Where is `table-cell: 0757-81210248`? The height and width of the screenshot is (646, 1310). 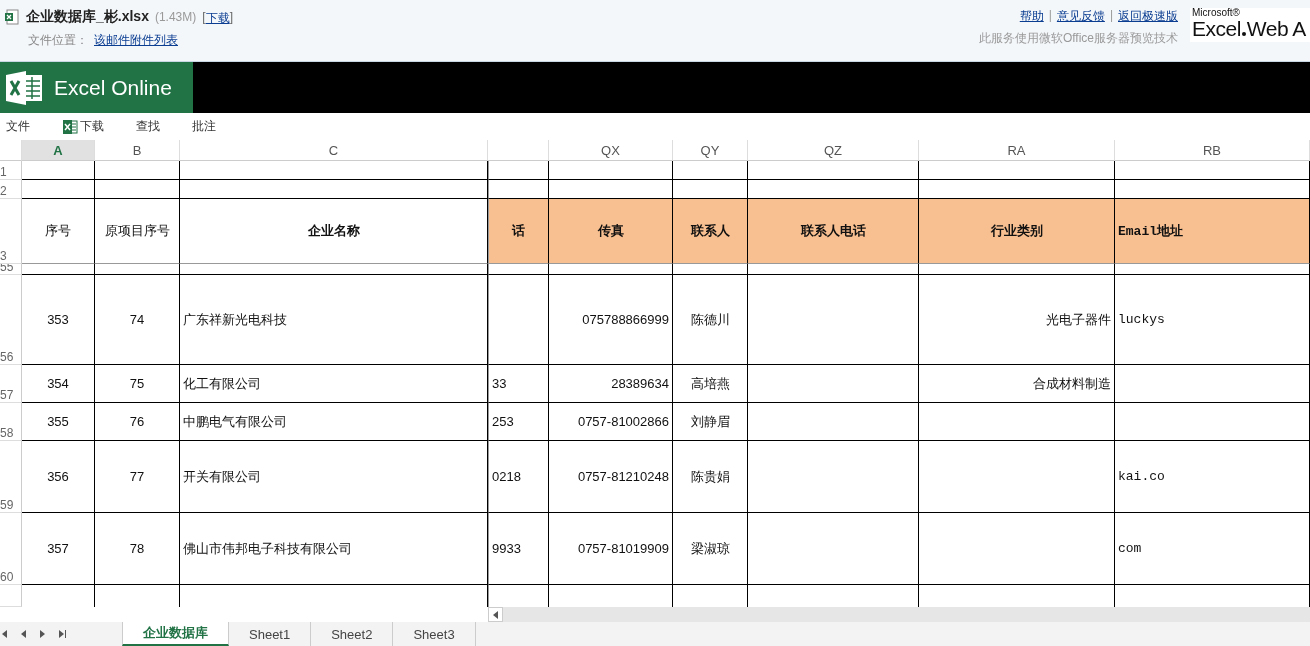 table-cell: 0757-81210248 is located at coordinates (611, 477).